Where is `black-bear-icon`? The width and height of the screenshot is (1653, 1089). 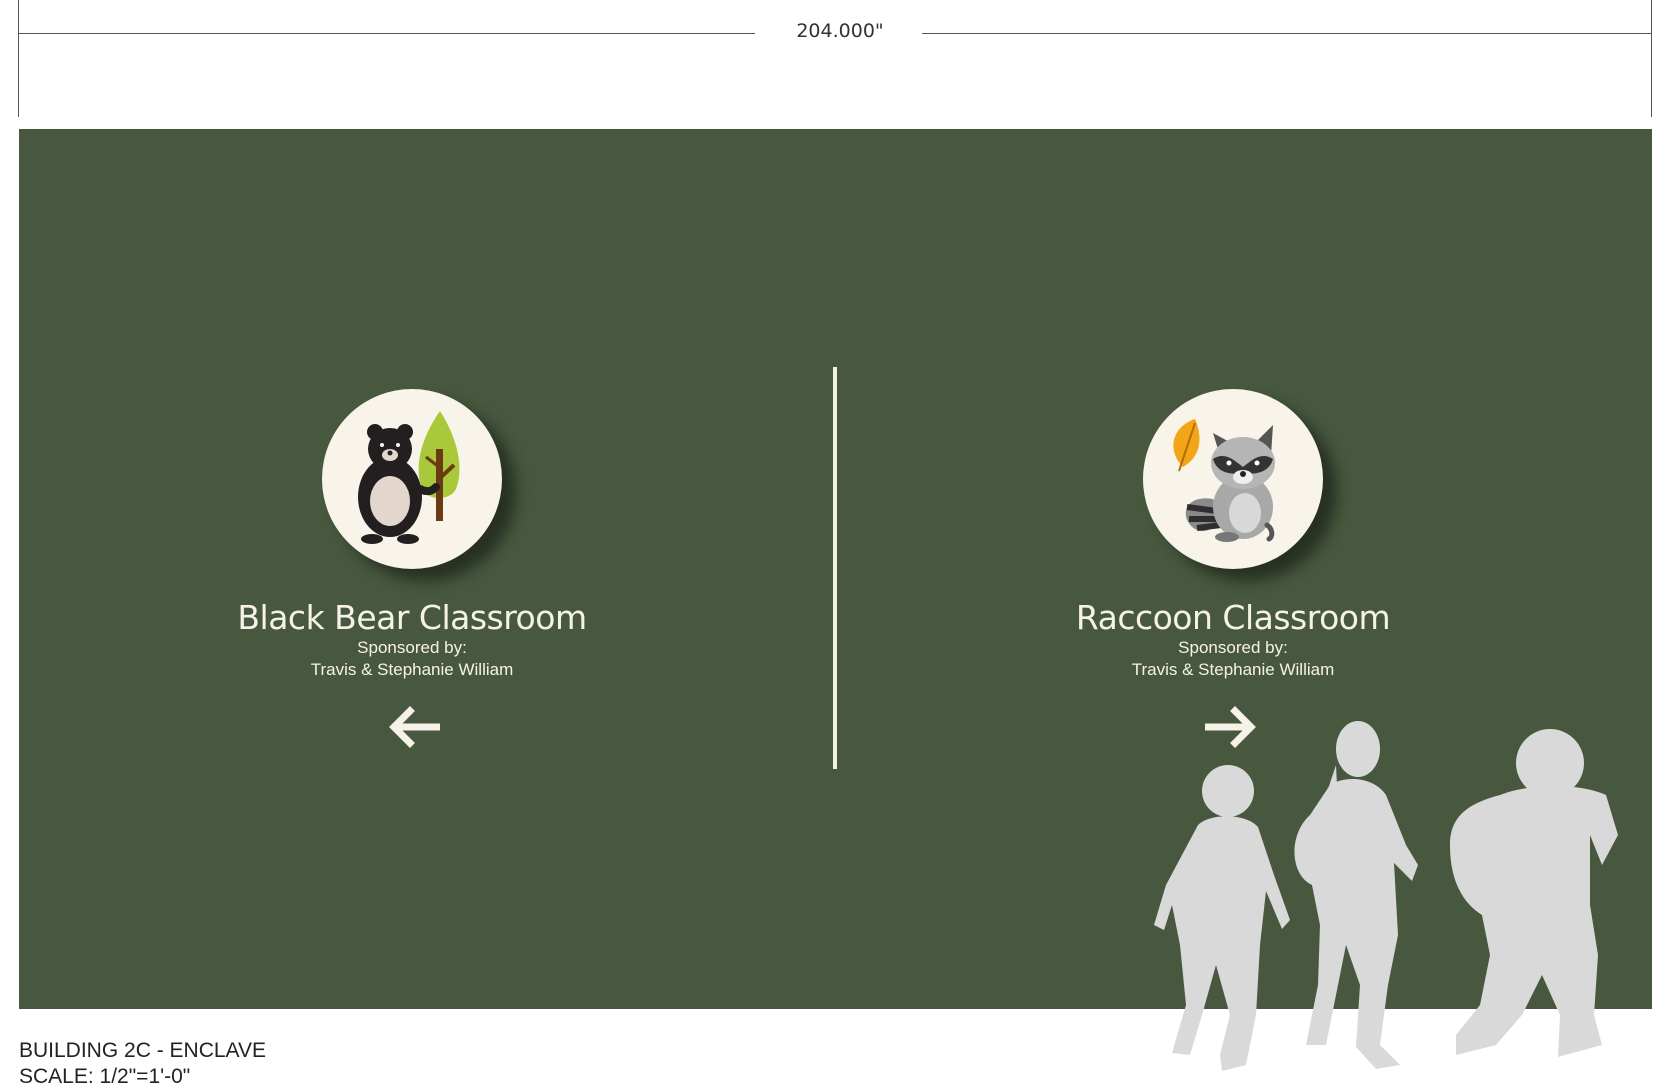 black-bear-icon is located at coordinates (409, 477).